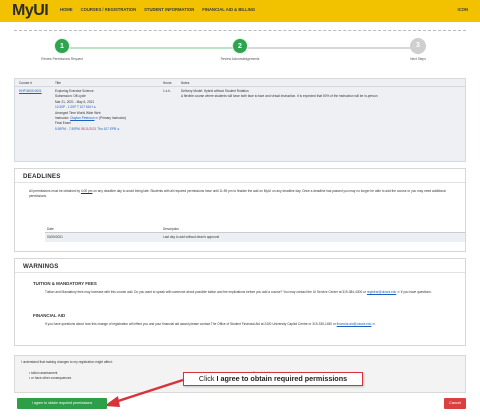  I want to click on list-item: • or have other consequences, so click(50, 378).